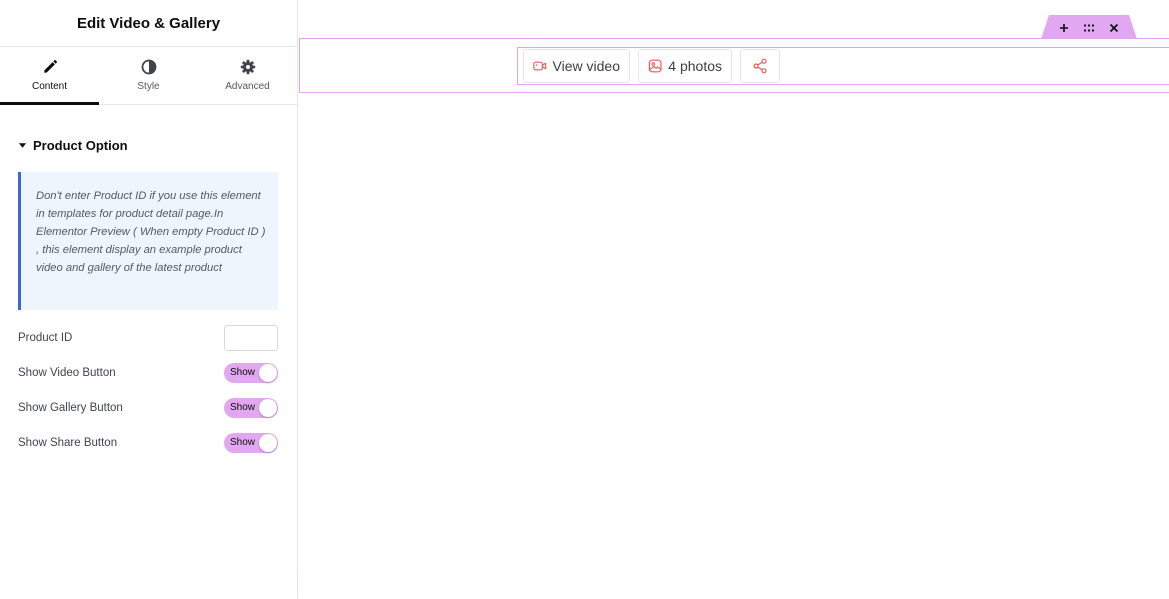  I want to click on tab-content: Content, so click(49, 76).